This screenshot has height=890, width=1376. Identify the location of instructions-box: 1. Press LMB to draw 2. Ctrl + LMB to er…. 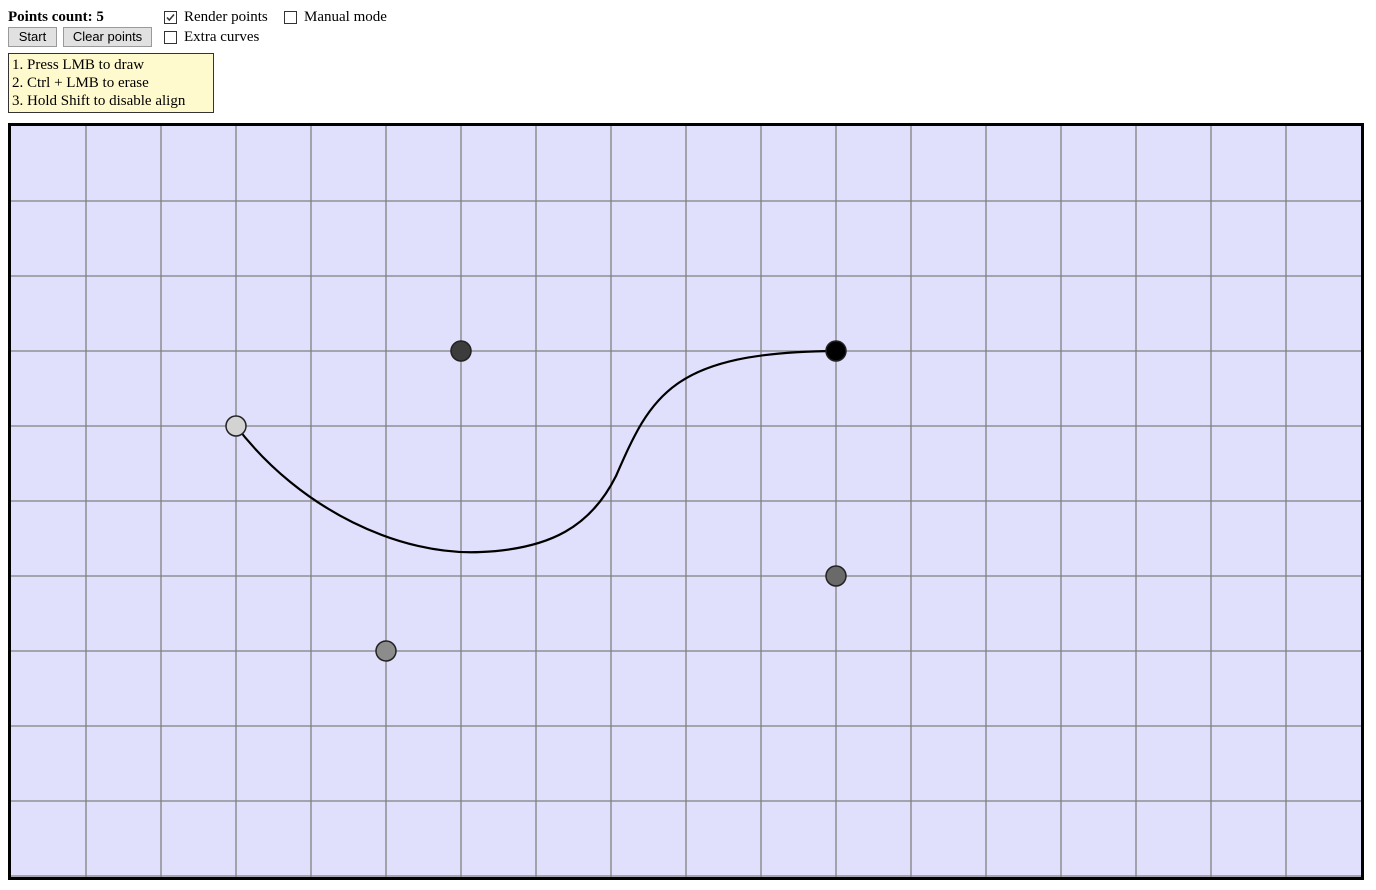
(111, 83).